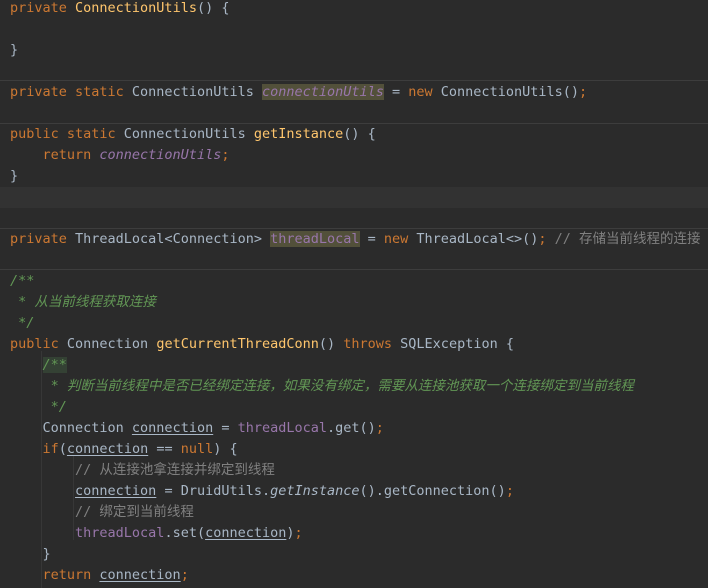  Describe the element at coordinates (142, 470) in the screenshot. I see `code-token: // 从连接池拿连接并绑定到线程` at that location.